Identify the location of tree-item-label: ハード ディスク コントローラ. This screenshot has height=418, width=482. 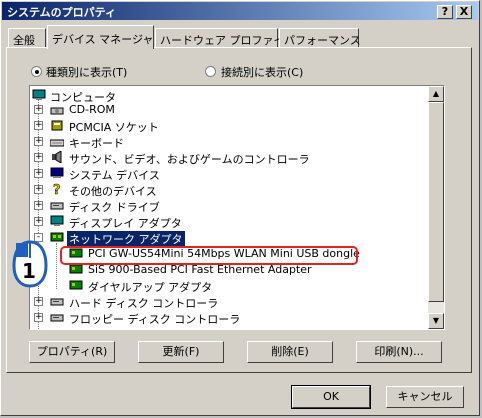
(144, 303).